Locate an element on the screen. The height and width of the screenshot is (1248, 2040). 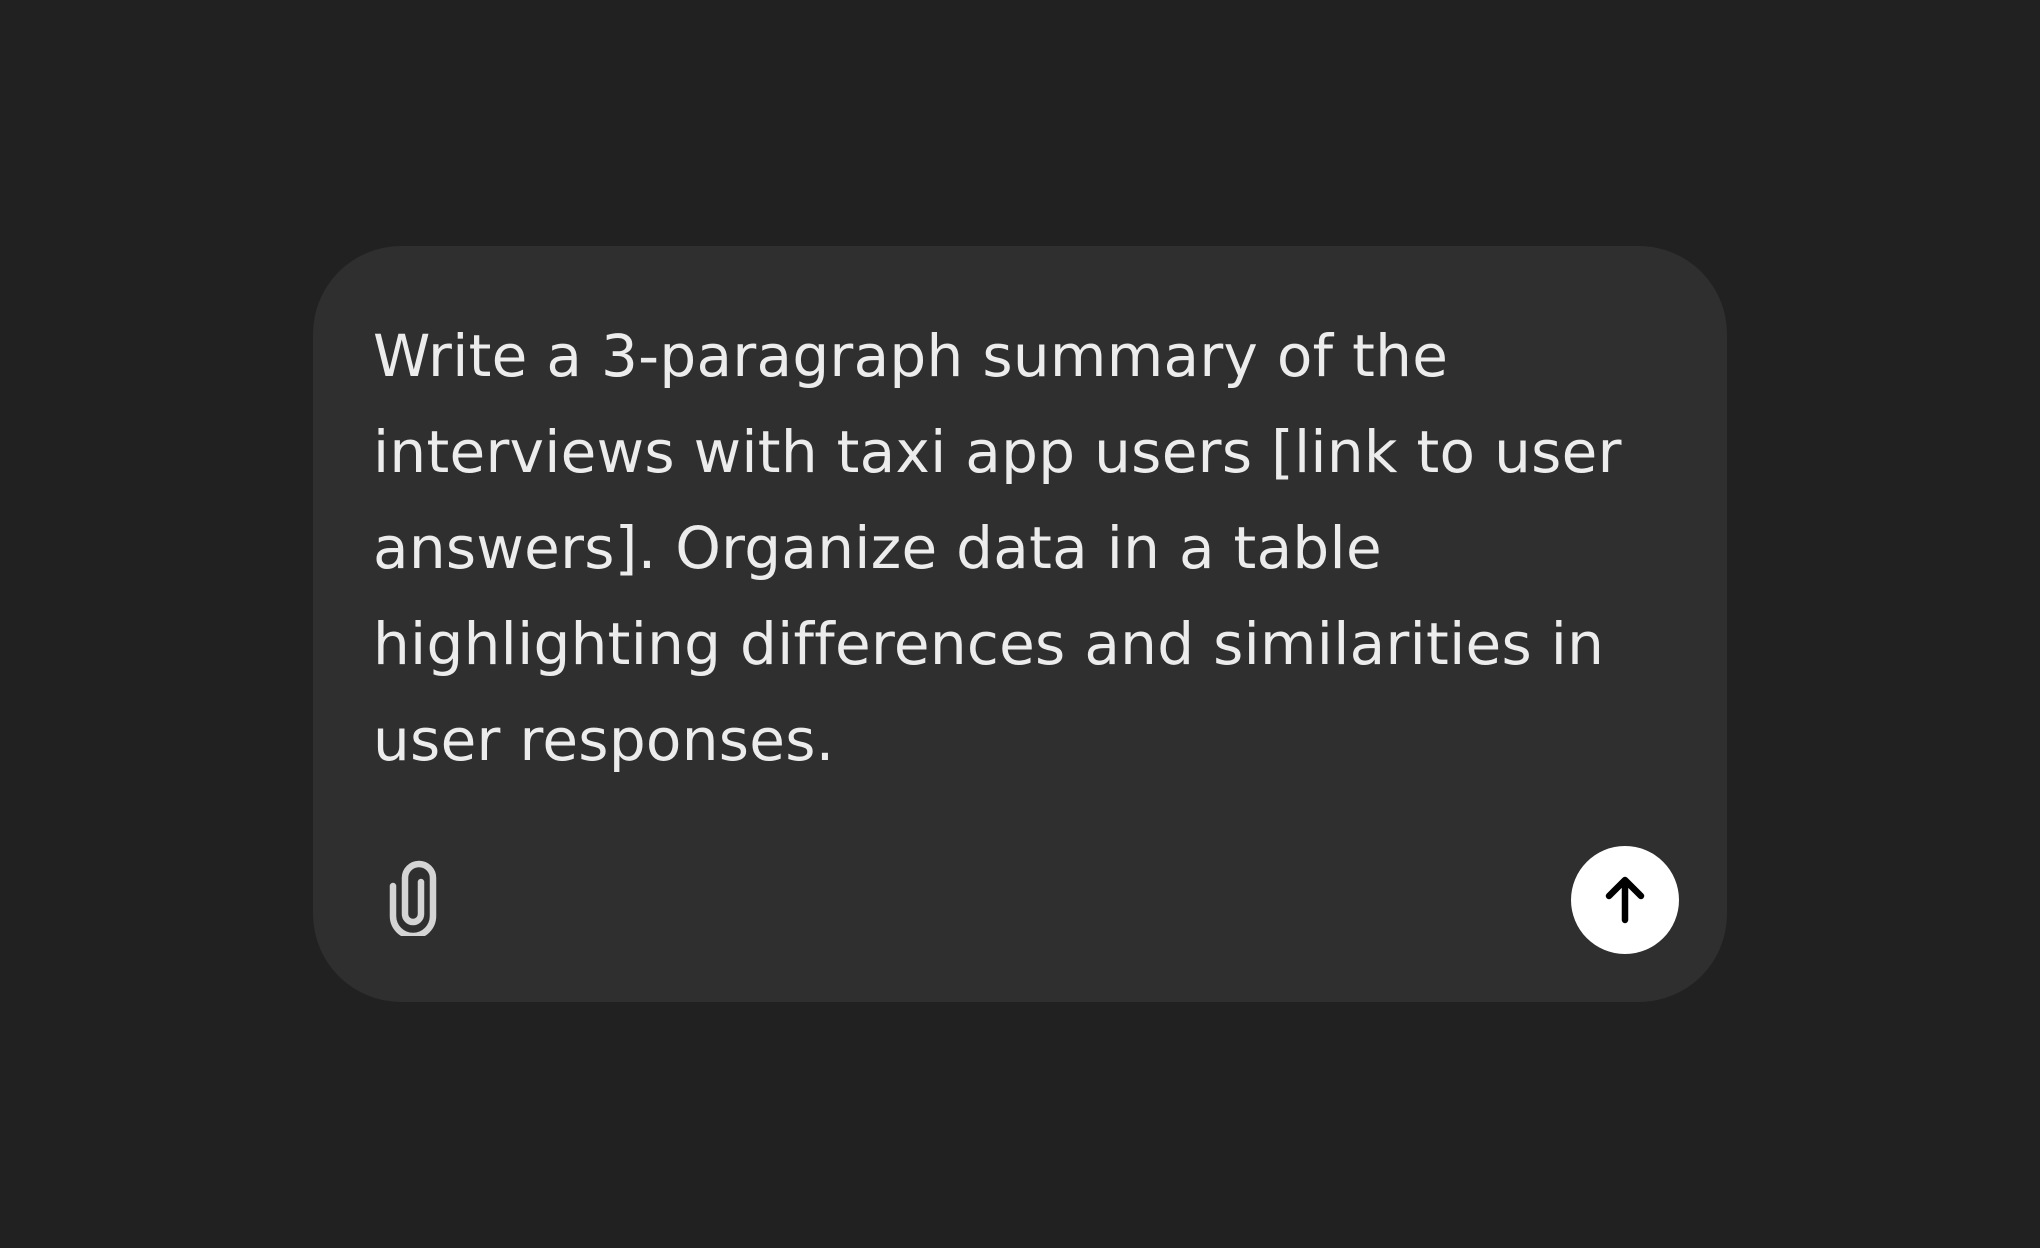
paperclip-icon is located at coordinates (413, 898).